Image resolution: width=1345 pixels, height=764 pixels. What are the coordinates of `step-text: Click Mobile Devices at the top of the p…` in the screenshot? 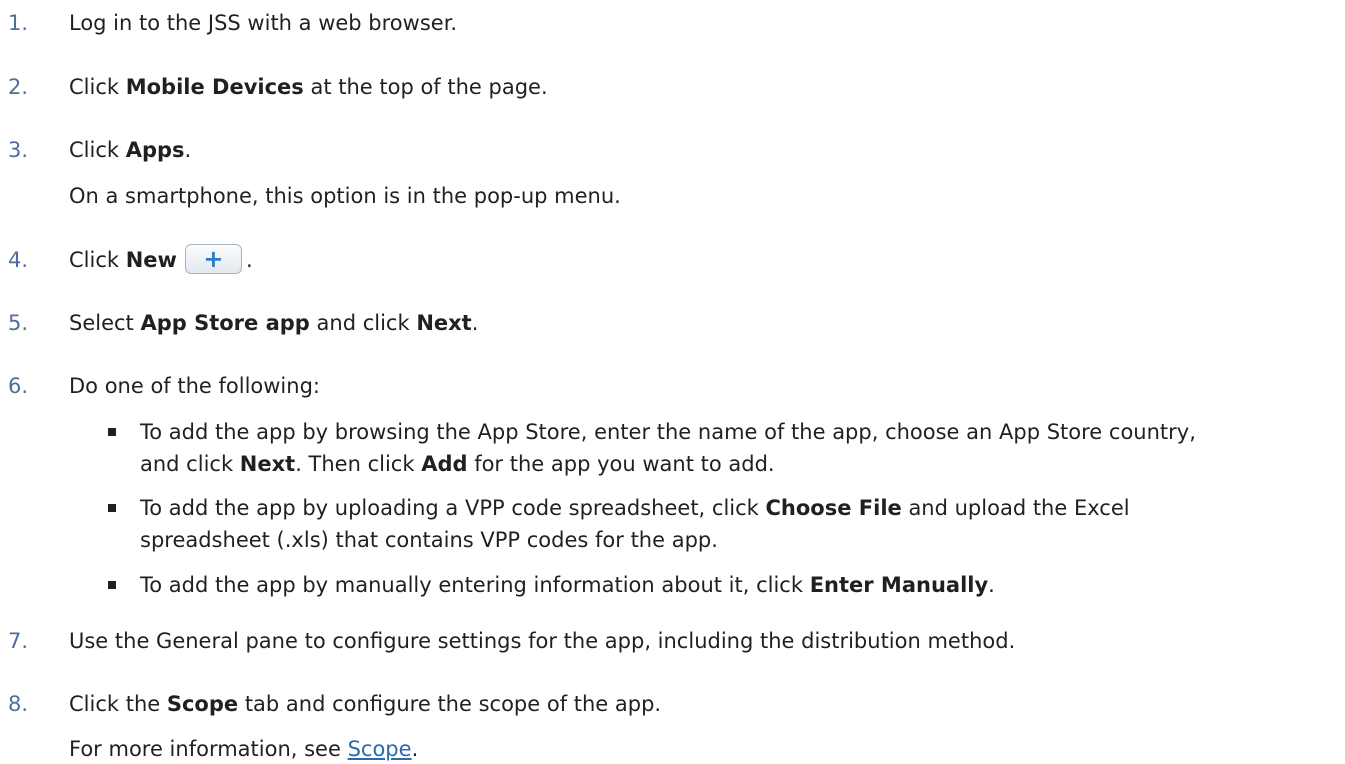 It's located at (308, 87).